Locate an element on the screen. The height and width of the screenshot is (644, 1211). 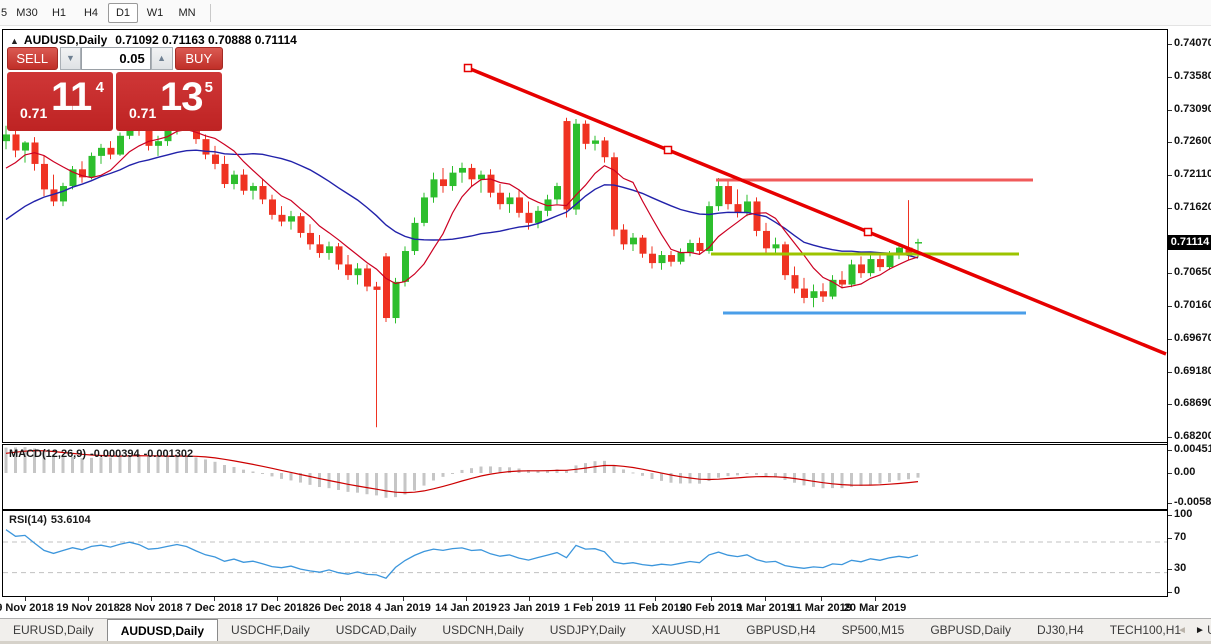
rsi-label: RSI(14) 53.6104 is located at coordinates (50, 520).